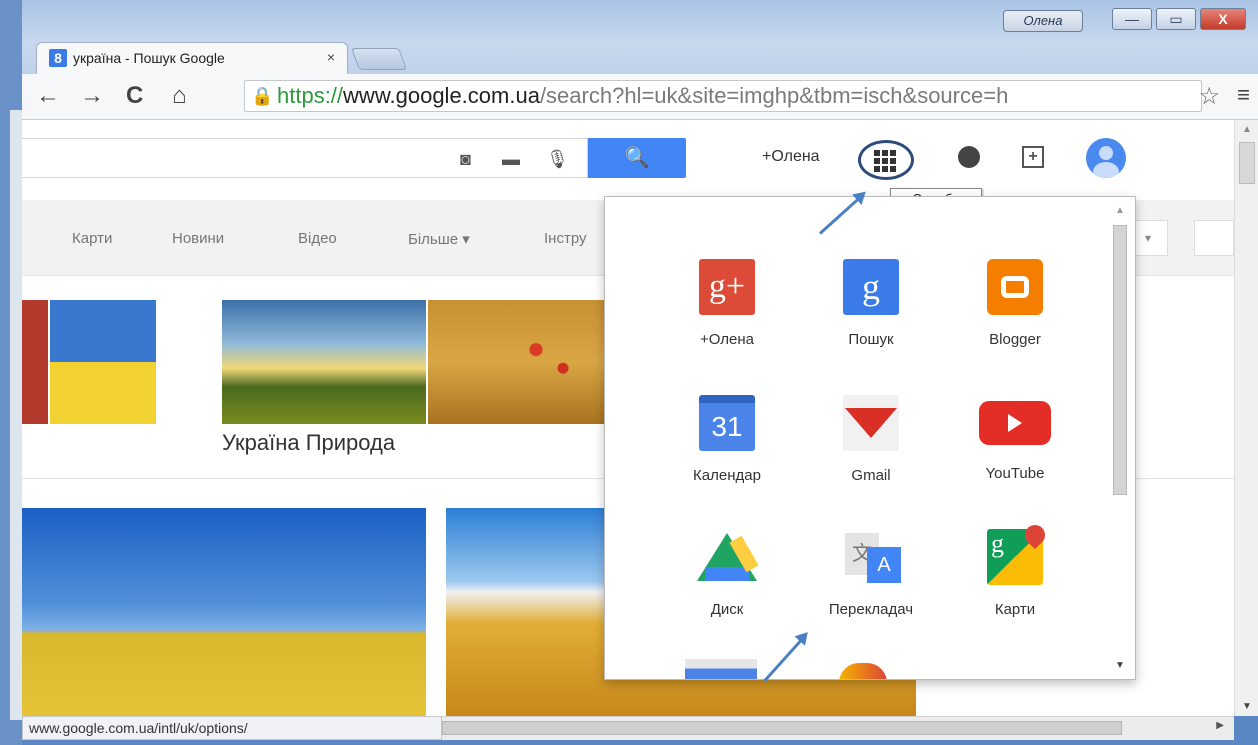 The width and height of the screenshot is (1258, 745). I want to click on app-gmail: Gmail, so click(871, 450).